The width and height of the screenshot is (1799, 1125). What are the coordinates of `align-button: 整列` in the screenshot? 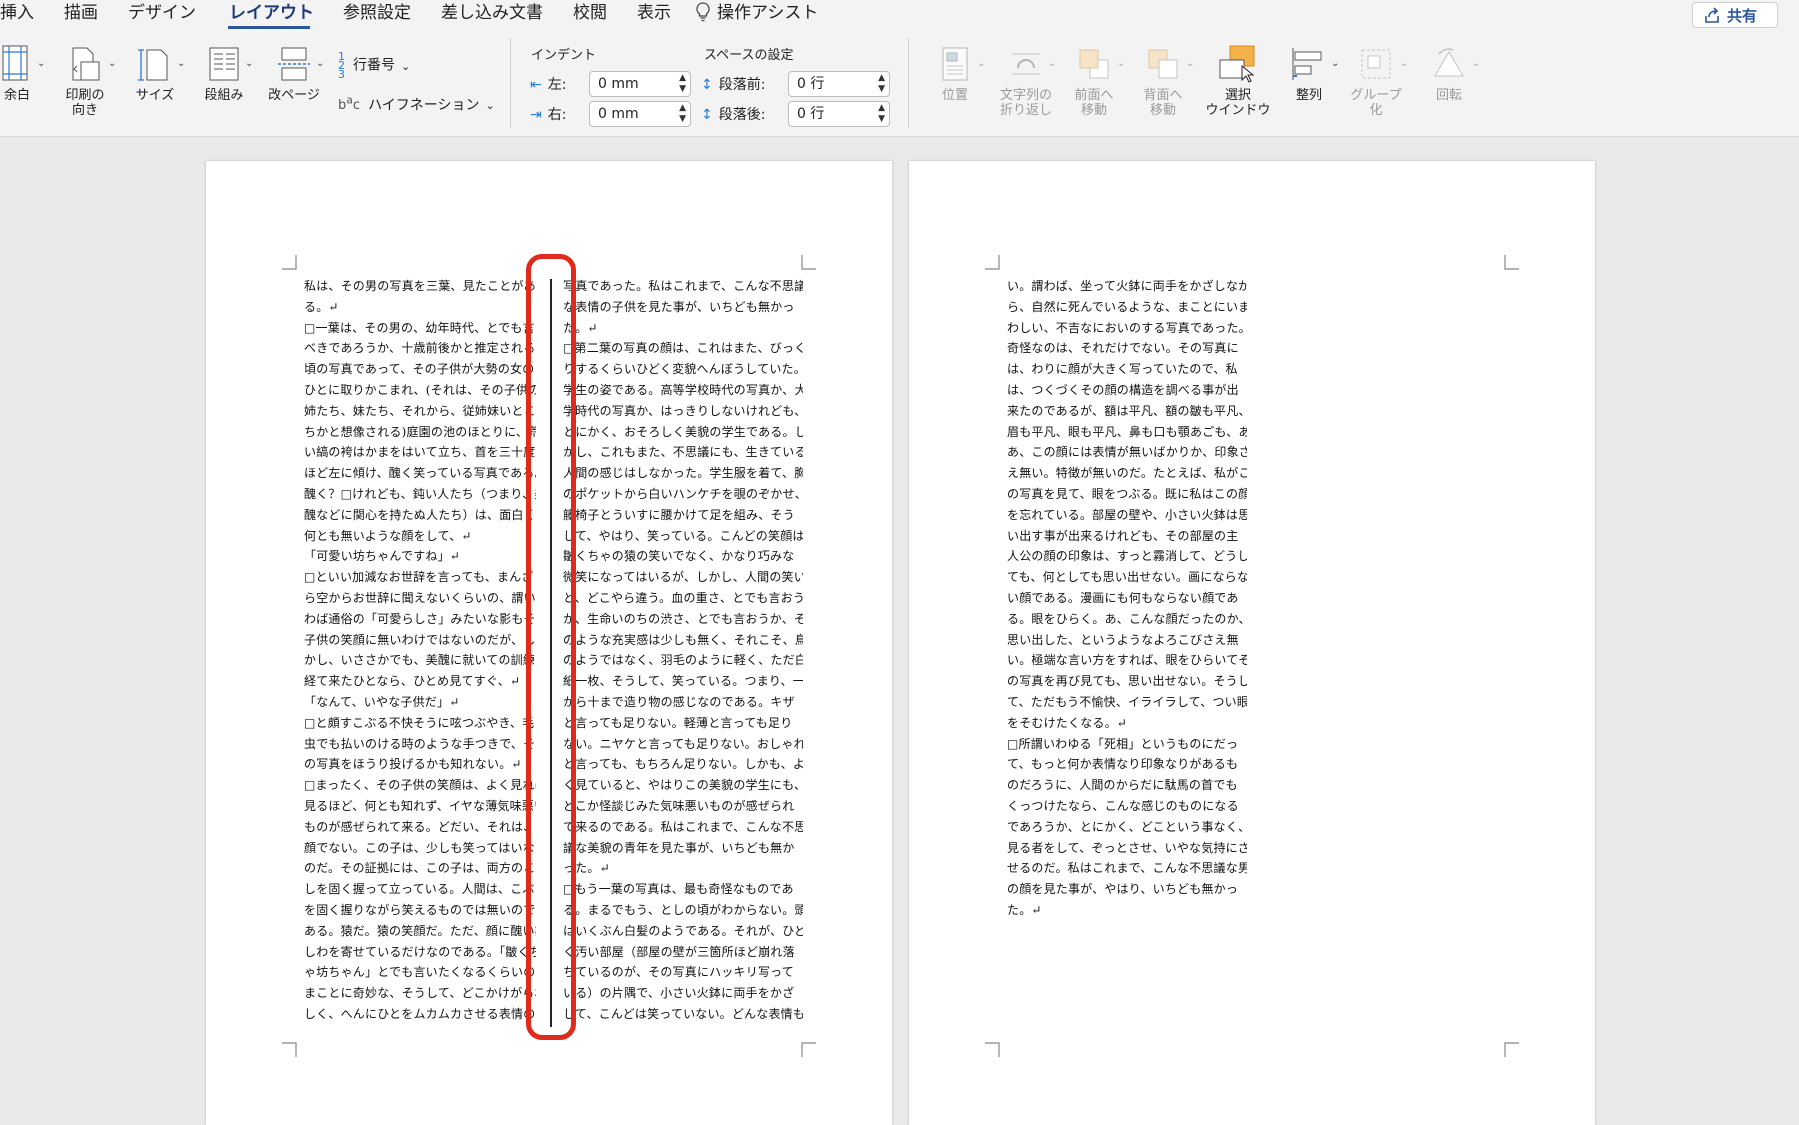 It's located at (1309, 74).